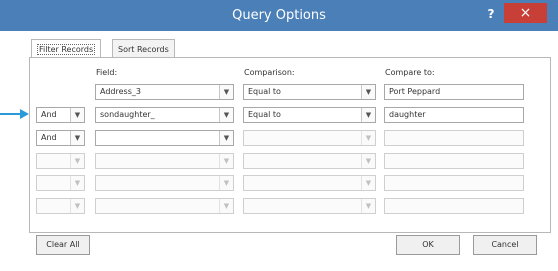 The width and height of the screenshot is (558, 271). I want to click on tab-sort-records: Sort Records, so click(143, 48).